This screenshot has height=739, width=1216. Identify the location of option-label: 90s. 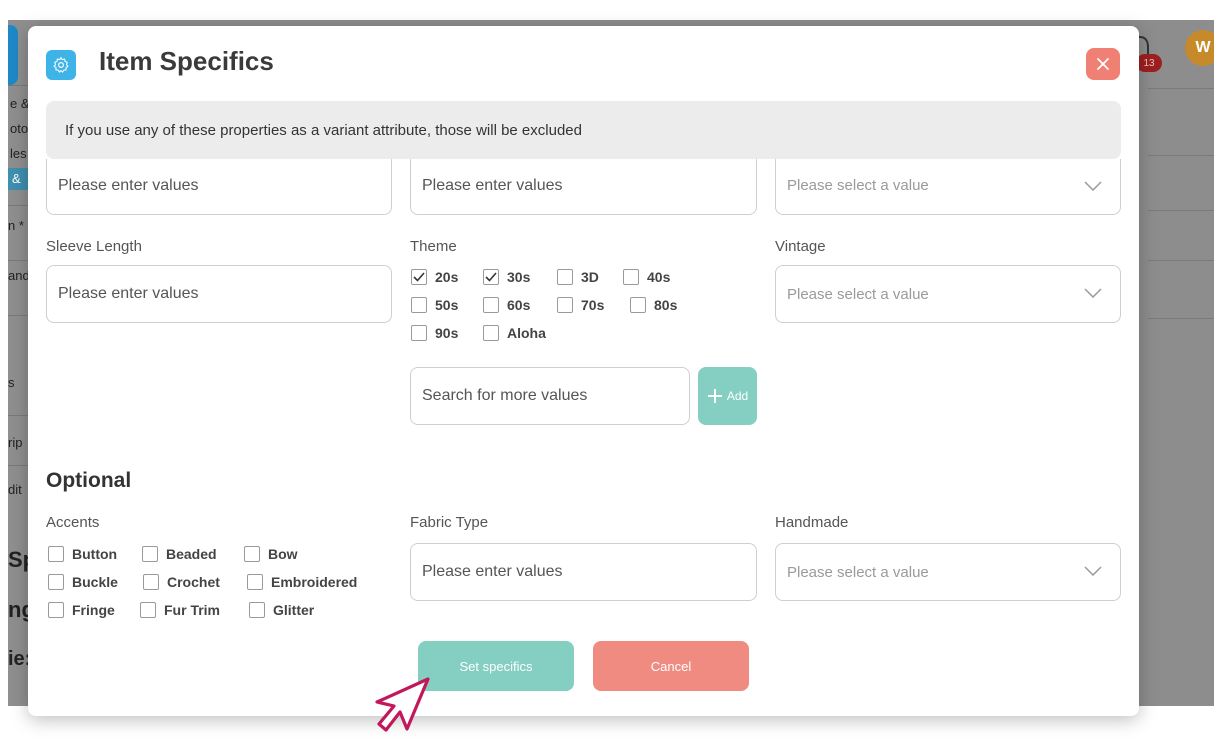
(447, 333).